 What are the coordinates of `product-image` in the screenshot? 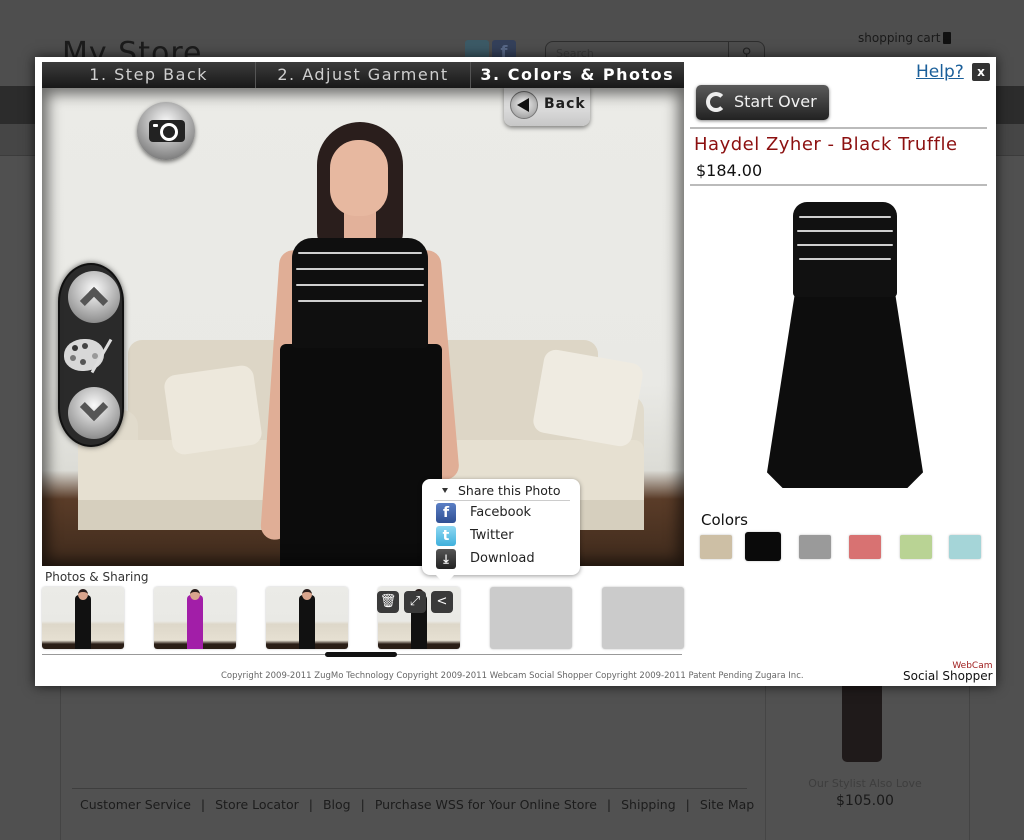 It's located at (845, 347).